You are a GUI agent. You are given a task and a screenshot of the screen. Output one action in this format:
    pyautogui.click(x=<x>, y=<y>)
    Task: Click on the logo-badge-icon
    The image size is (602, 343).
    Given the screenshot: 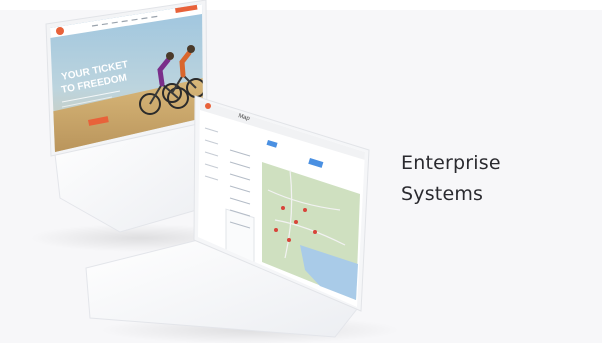 What is the action you would take?
    pyautogui.click(x=60, y=31)
    